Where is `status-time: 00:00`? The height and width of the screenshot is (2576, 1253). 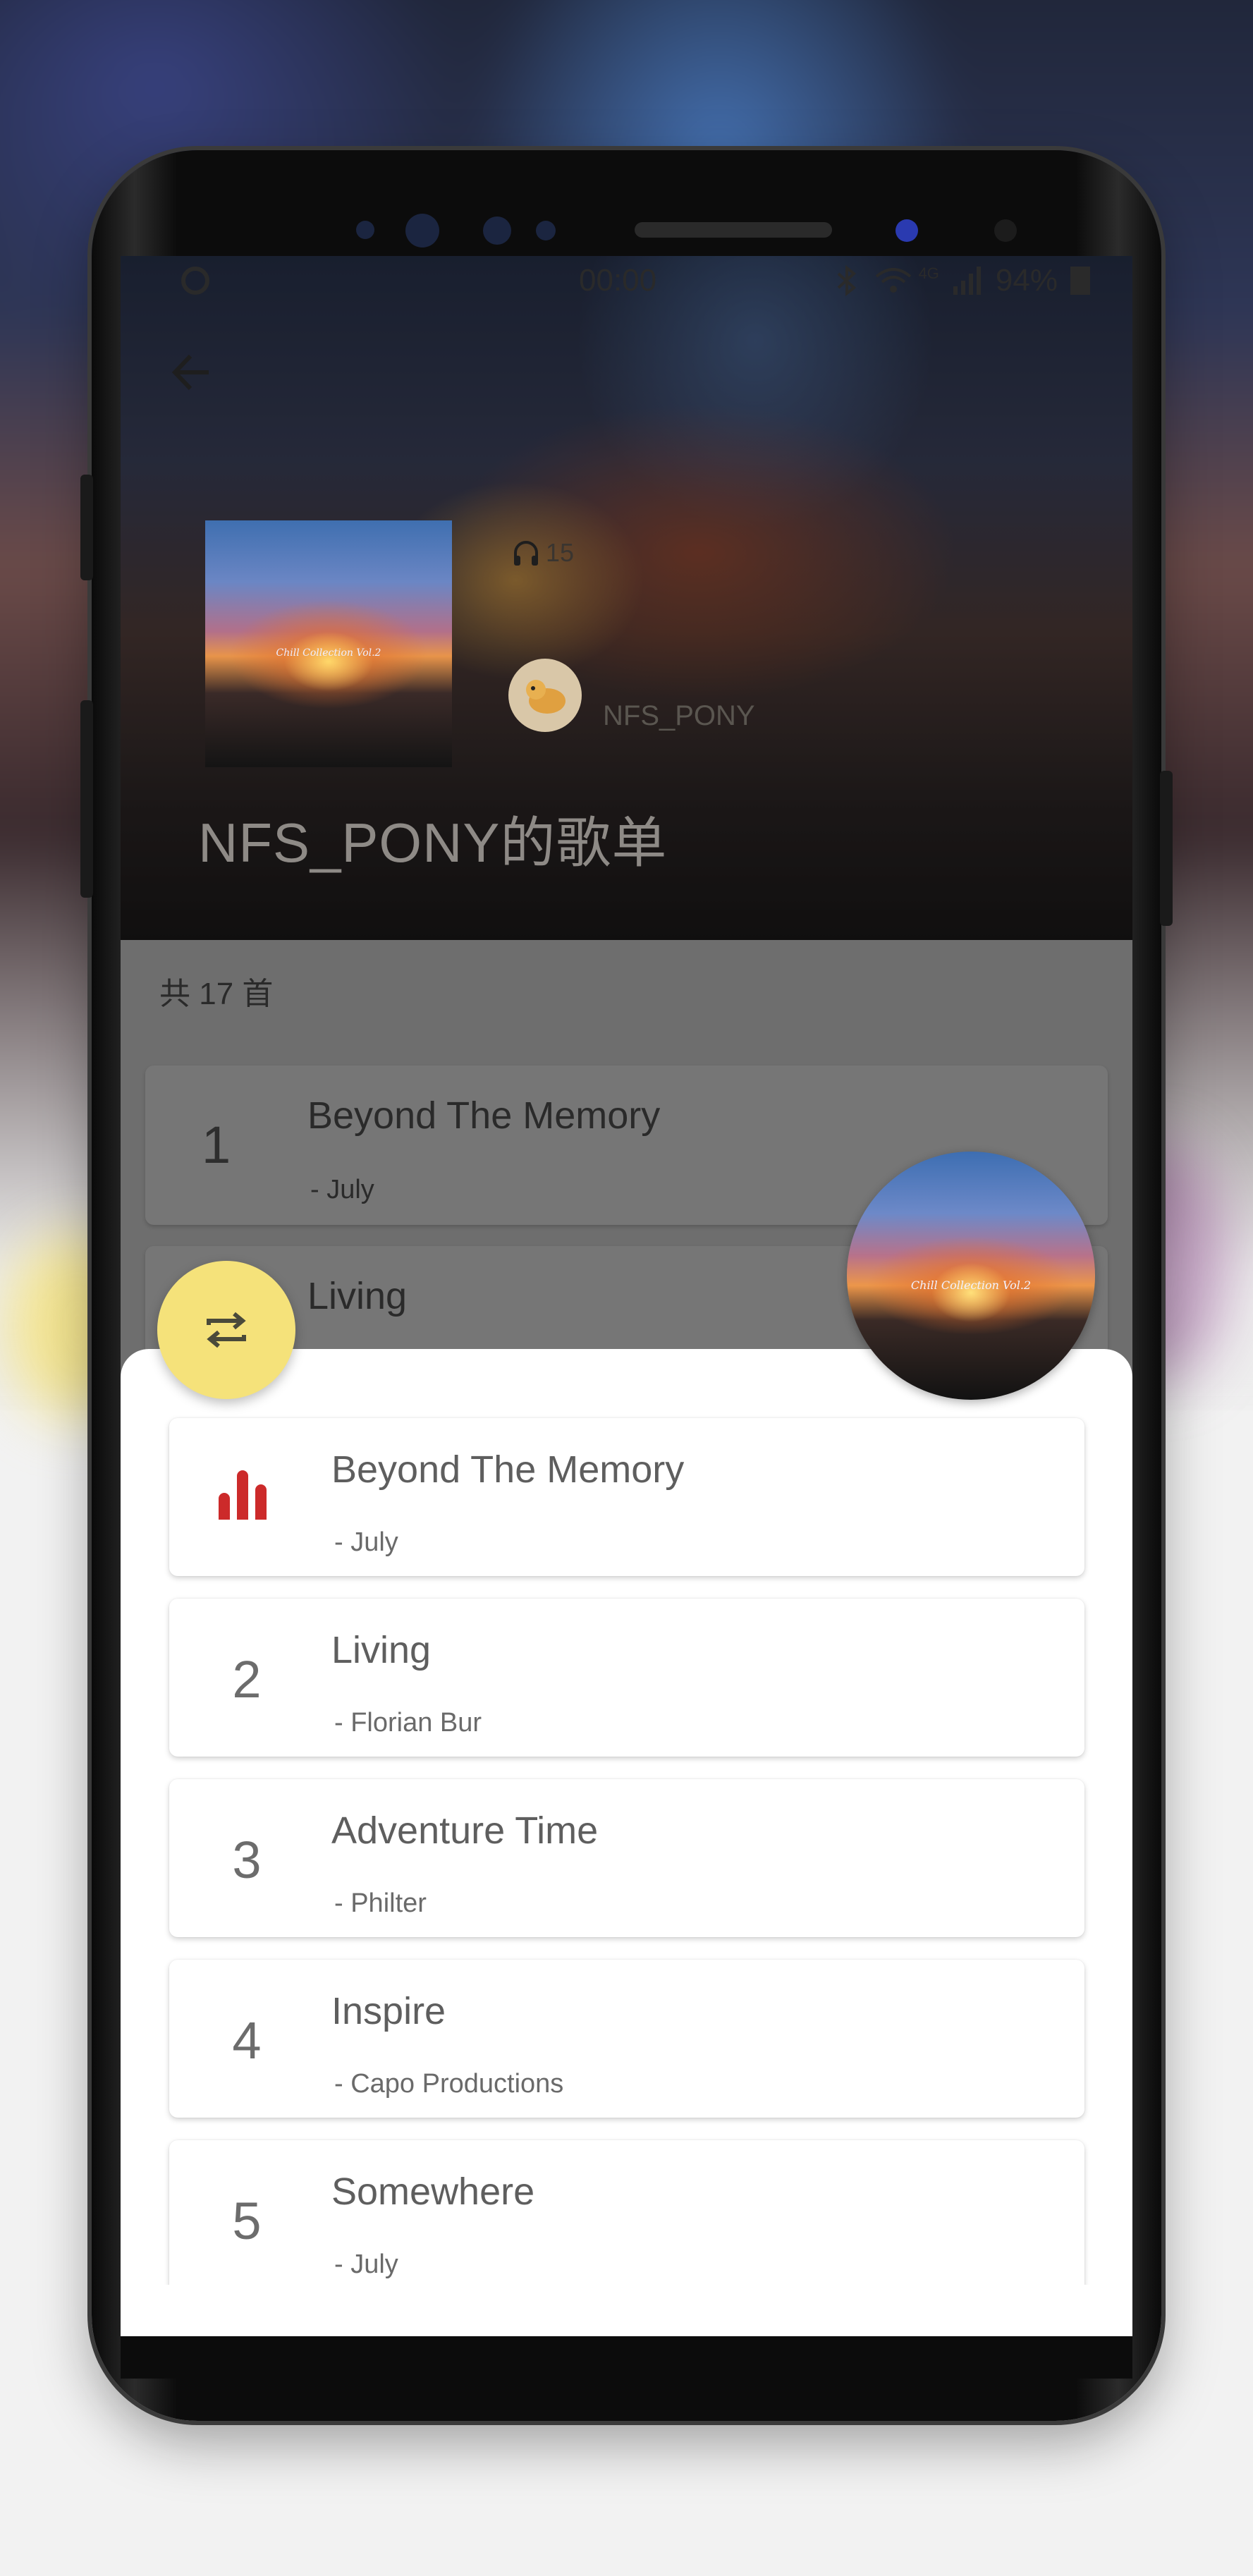
status-time: 00:00 is located at coordinates (618, 280).